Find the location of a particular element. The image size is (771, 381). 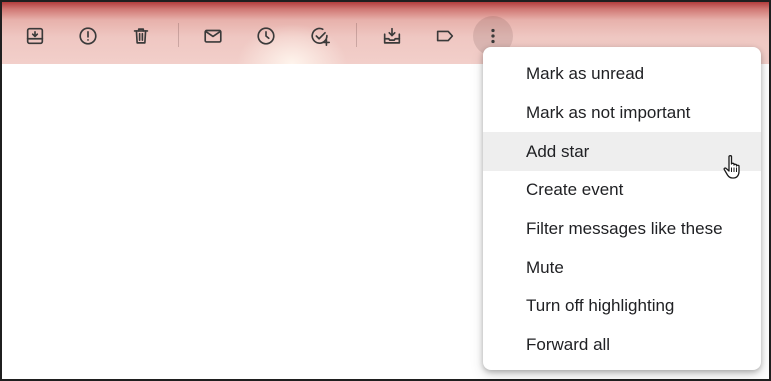

menu-item-label: Mute is located at coordinates (545, 267).